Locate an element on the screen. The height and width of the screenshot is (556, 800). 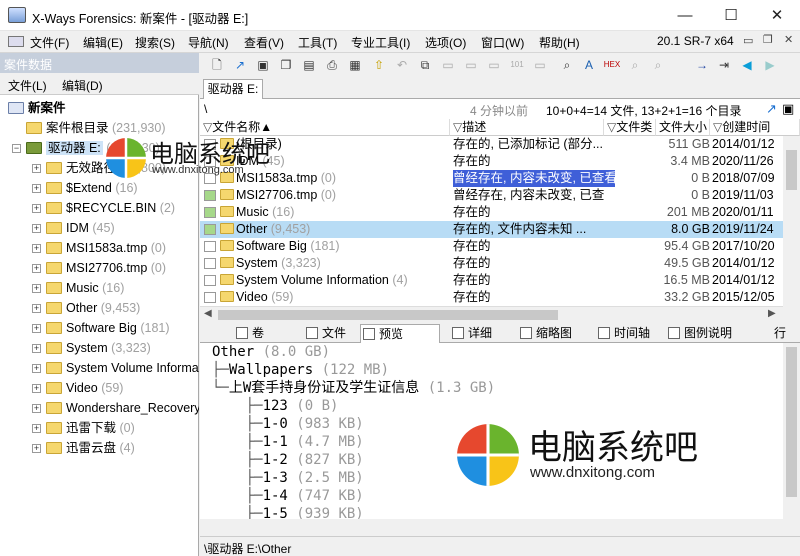
open-icon: ↗ is located at coordinates (240, 65).